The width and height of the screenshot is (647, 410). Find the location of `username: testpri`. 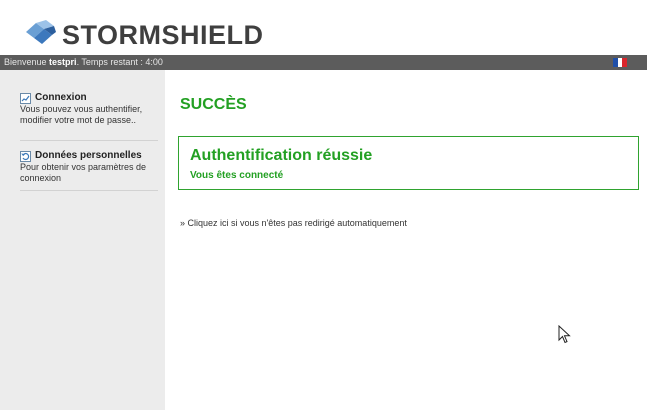

username: testpri is located at coordinates (63, 62).